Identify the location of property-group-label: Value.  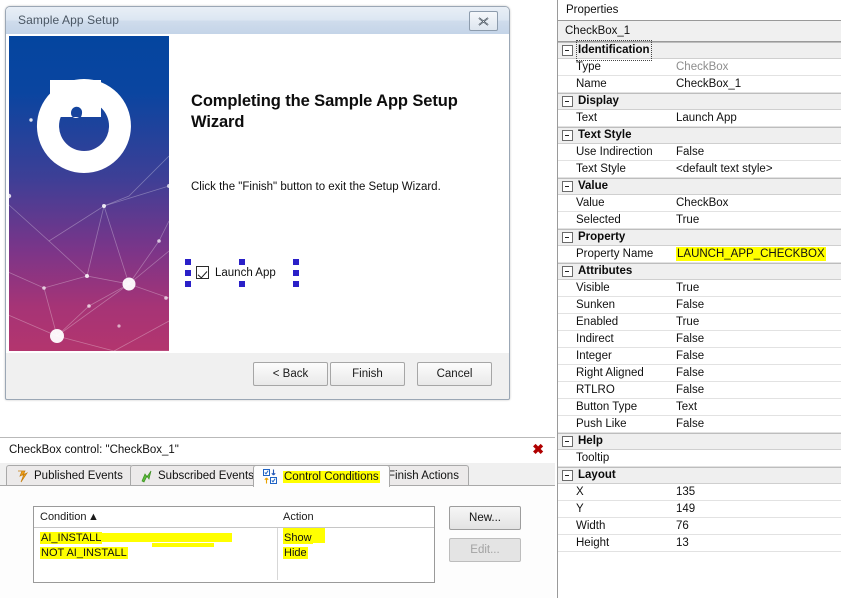
(593, 186).